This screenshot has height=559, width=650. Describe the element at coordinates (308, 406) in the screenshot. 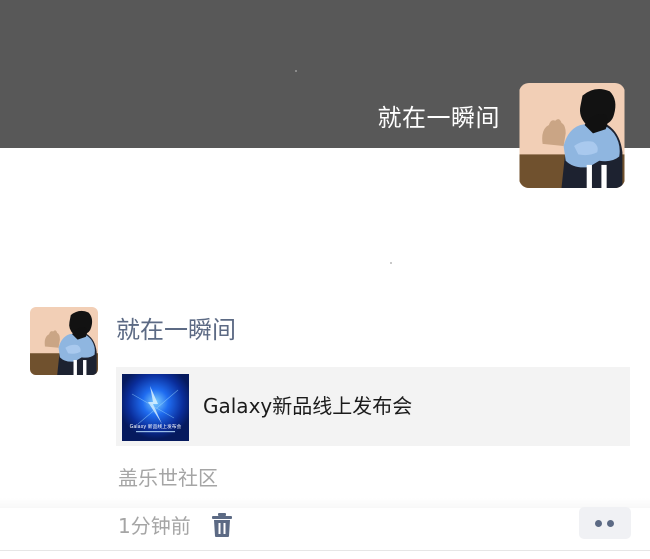

I see `link-title: Galaxy新品线上发布会` at that location.